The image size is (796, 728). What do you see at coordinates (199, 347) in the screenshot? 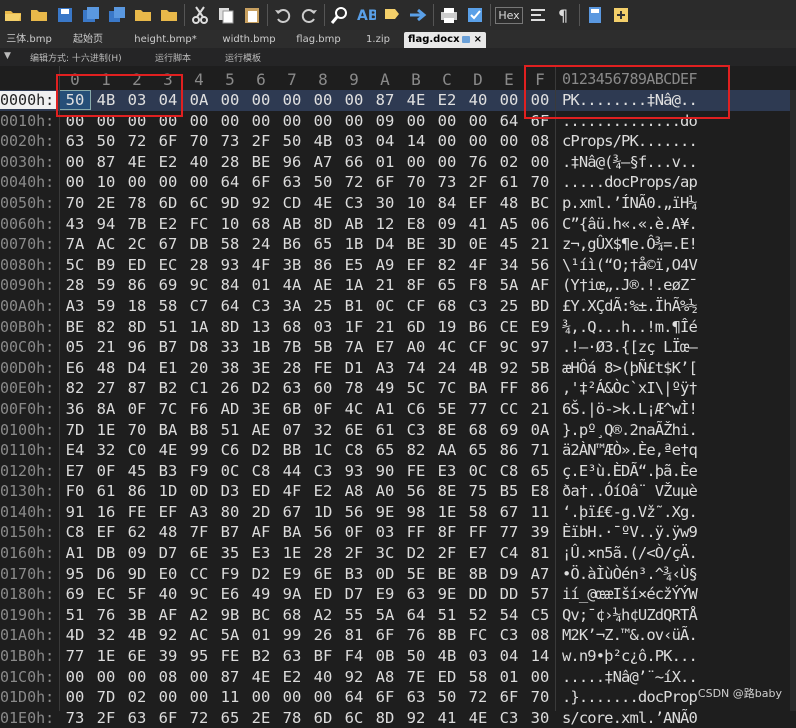
I see `hex-byte: D8` at bounding box center [199, 347].